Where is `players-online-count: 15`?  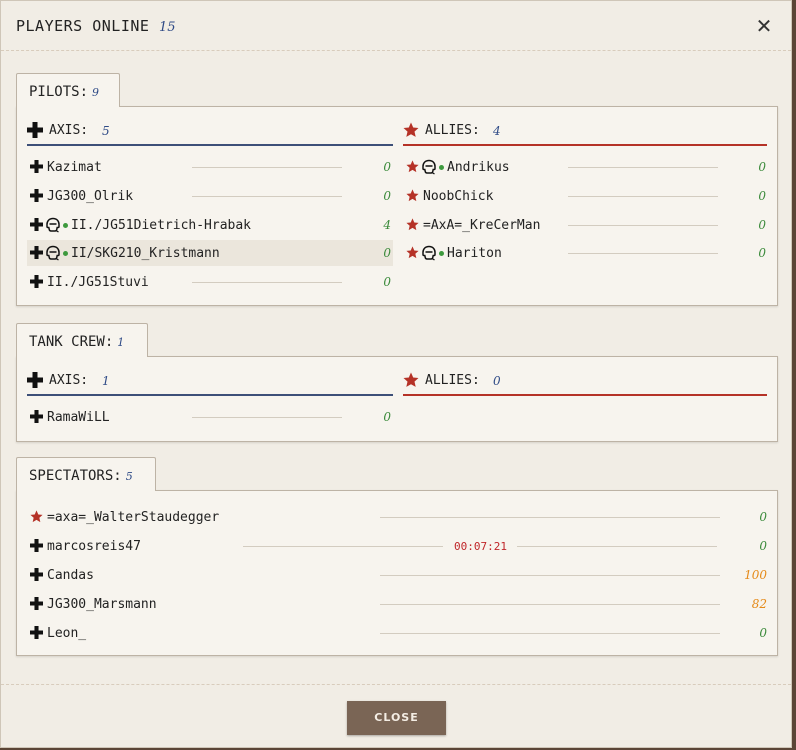
players-online-count: 15 is located at coordinates (167, 27).